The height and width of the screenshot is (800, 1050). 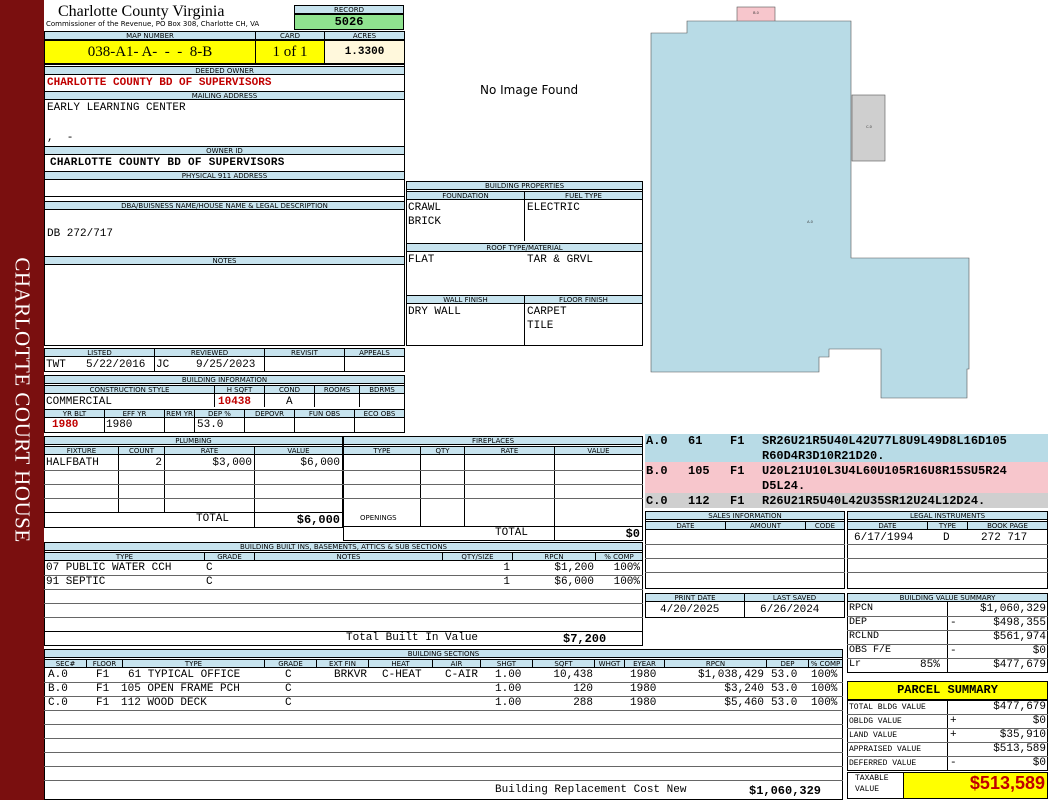 What do you see at coordinates (509, 450) in the screenshot?
I see `fireplaces-rate-label: RATE` at bounding box center [509, 450].